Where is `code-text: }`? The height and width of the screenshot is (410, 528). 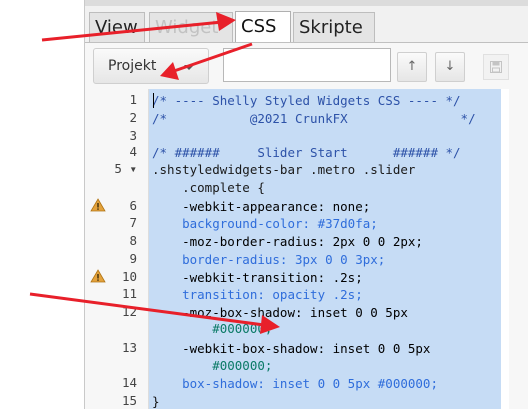 code-text: } is located at coordinates (156, 401).